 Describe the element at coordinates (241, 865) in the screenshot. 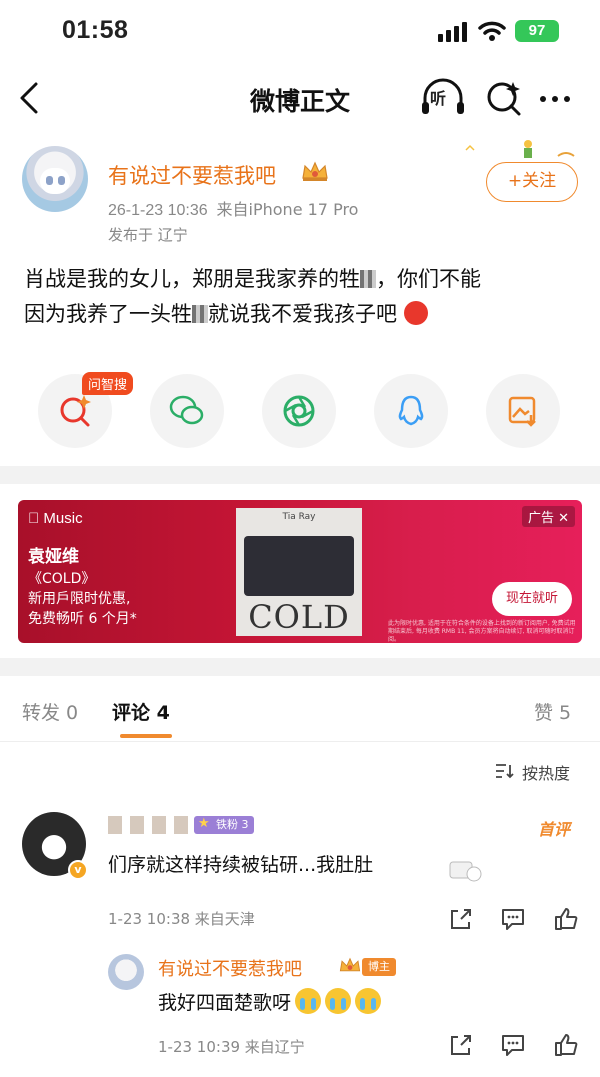

I see `comment-text: 们序就这样持续被钻研...我肚肚` at that location.